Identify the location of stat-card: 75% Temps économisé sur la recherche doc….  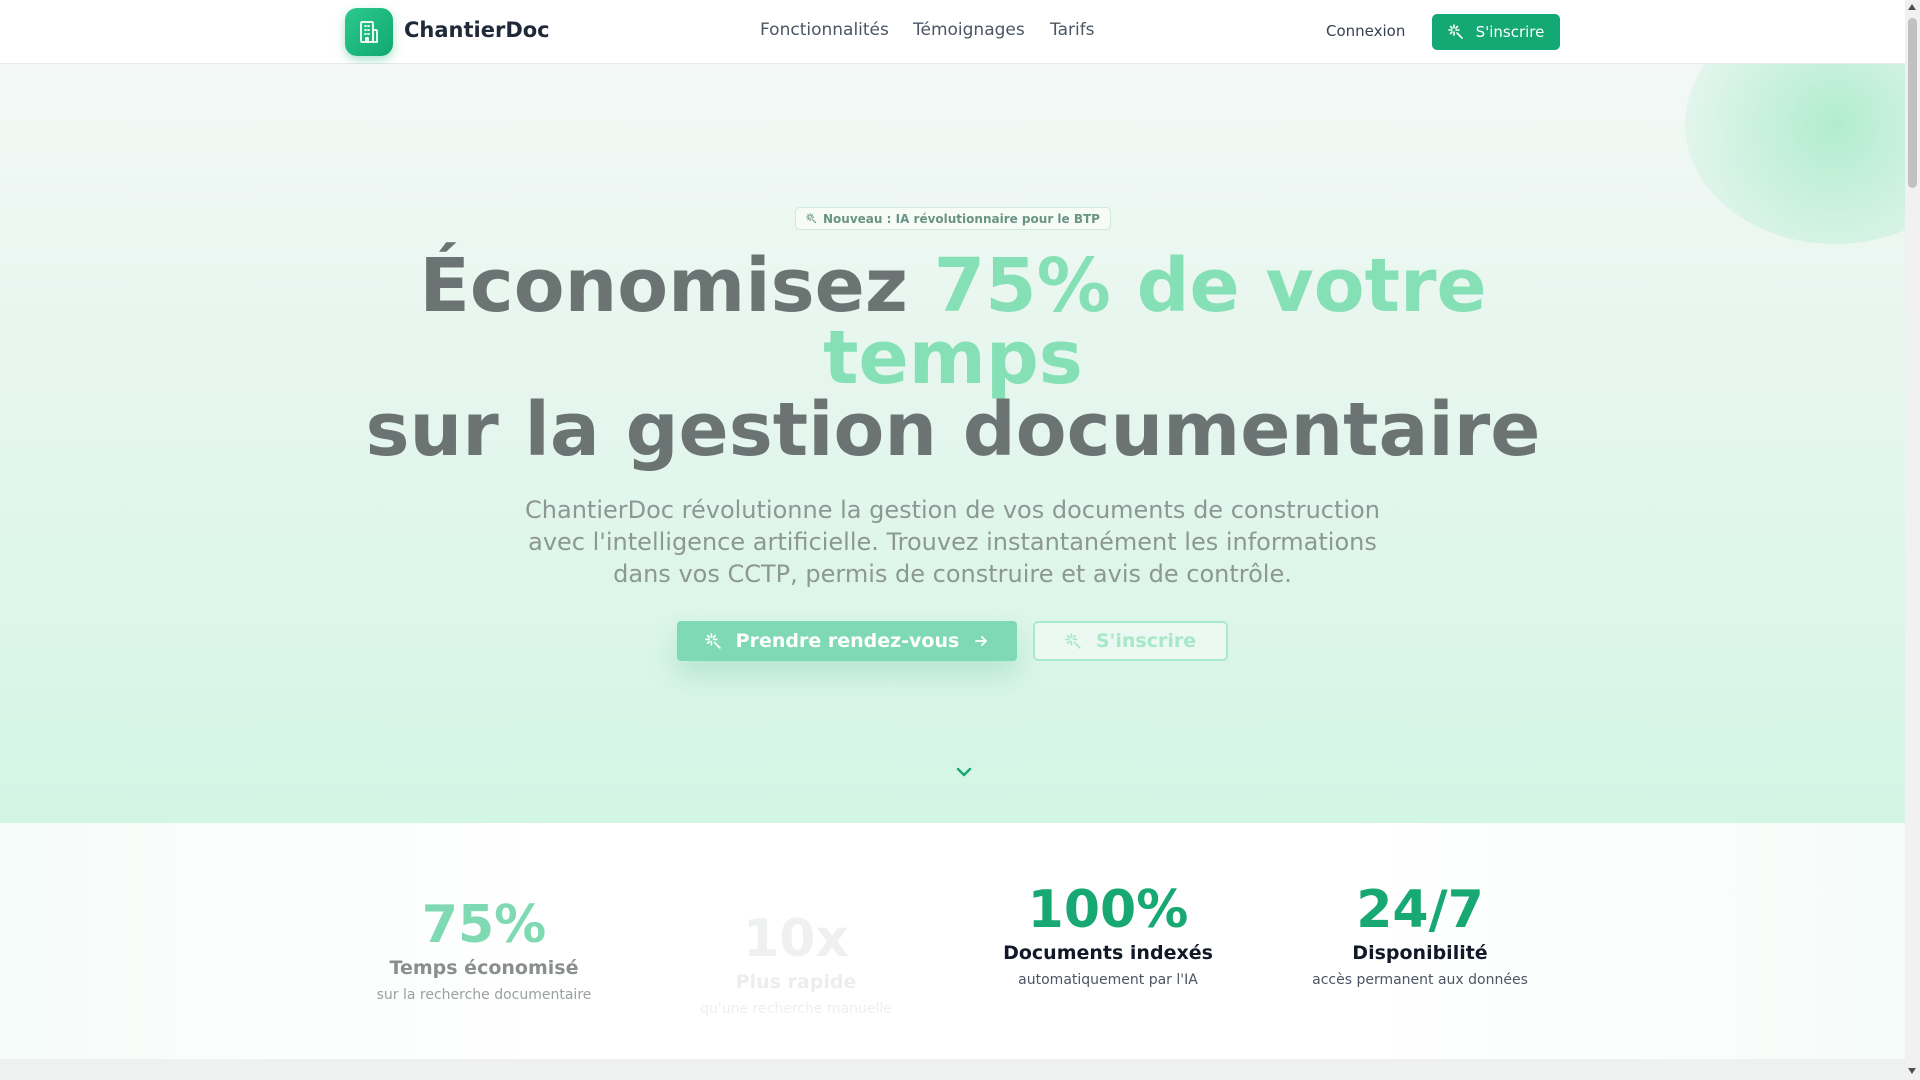
(484, 949).